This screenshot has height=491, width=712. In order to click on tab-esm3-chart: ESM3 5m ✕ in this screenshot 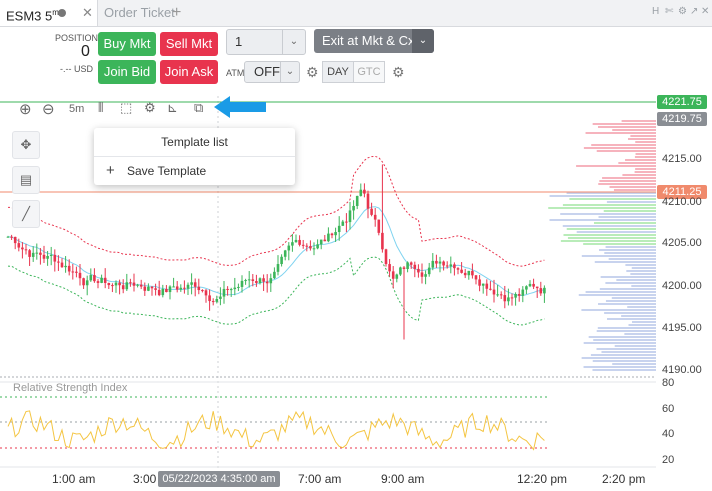, I will do `click(49, 13)`.